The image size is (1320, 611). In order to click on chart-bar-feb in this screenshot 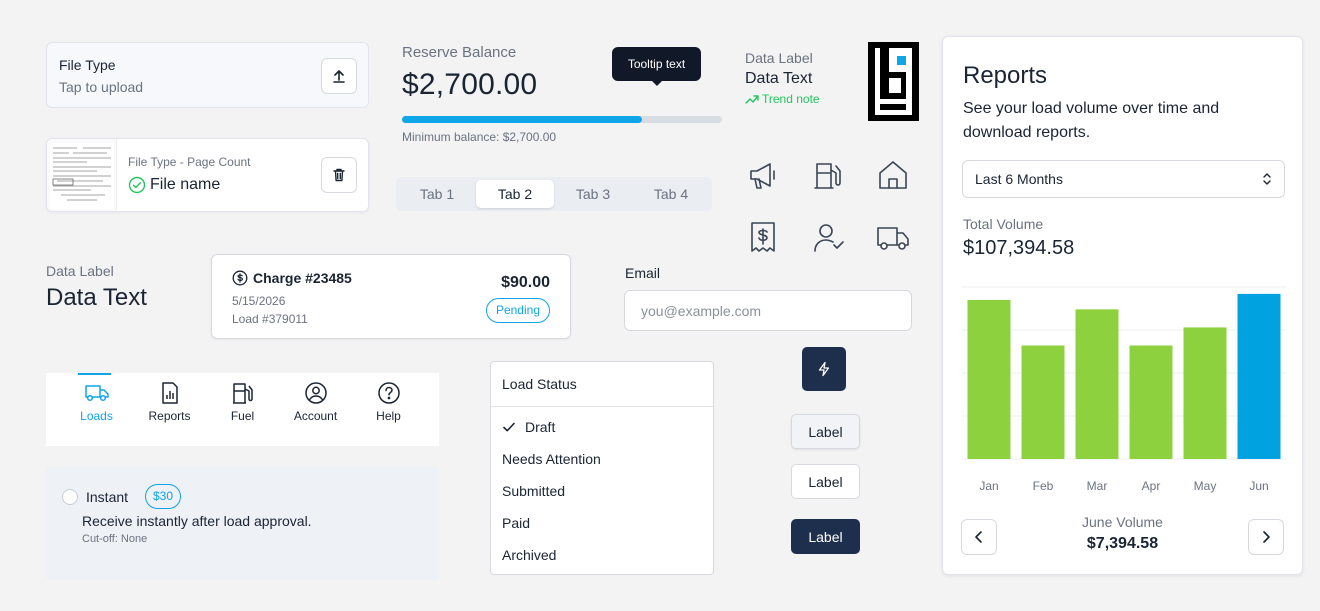, I will do `click(1043, 402)`.